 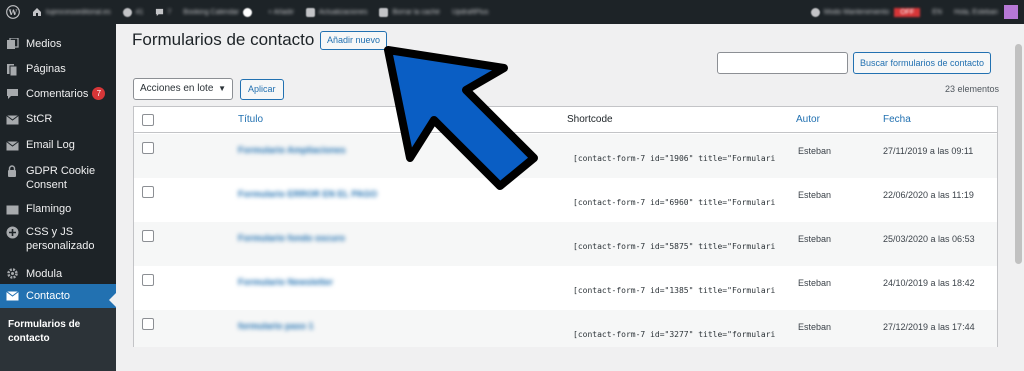 I want to click on sidebar-item-flamingo: Flamingo, so click(x=58, y=210).